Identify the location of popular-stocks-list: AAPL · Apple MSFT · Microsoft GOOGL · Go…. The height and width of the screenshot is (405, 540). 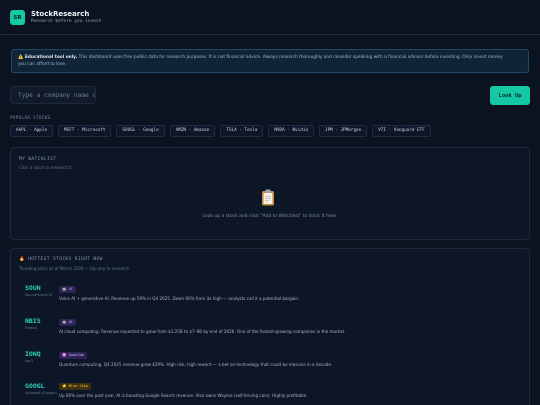
(220, 131).